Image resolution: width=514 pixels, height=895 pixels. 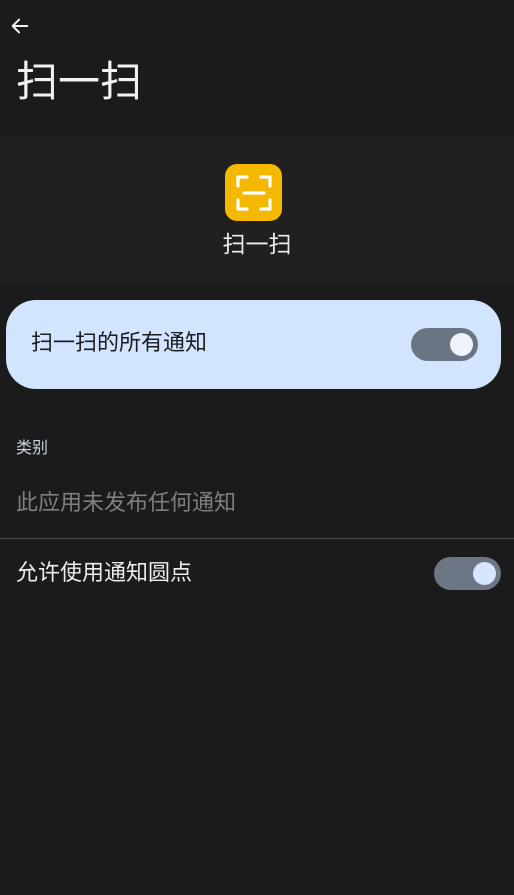 I want to click on back-button, so click(x=20, y=26).